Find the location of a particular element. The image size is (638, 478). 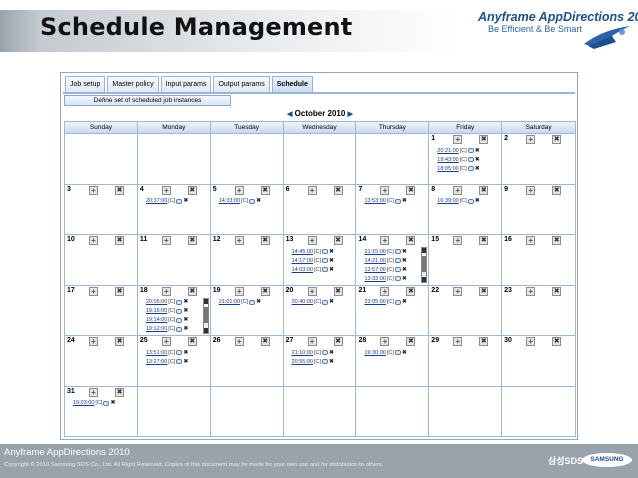

entry-time-link: 13:51:00 is located at coordinates (156, 353).